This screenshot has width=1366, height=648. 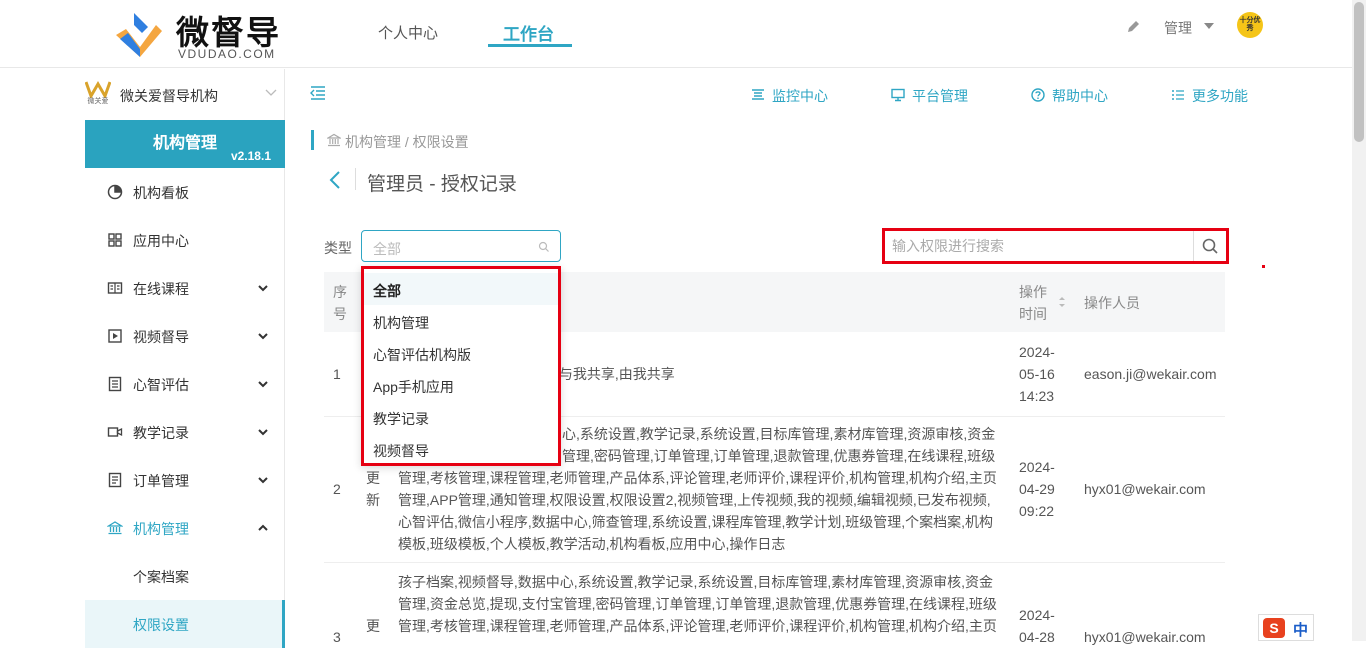 I want to click on row2-operator: hyx01@wekair.com, so click(x=1145, y=489).